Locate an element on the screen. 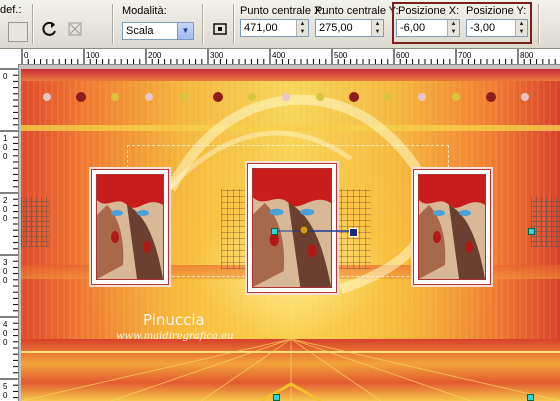 This screenshot has height=401, width=560. transform-handle-right is located at coordinates (531, 231).